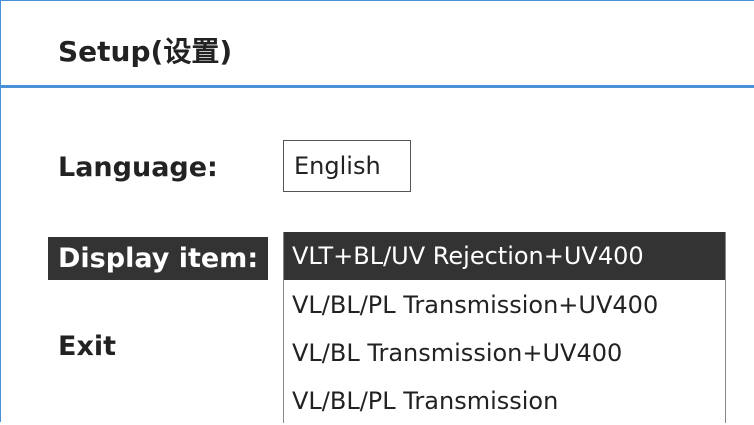 This screenshot has height=425, width=754. What do you see at coordinates (158, 258) in the screenshot?
I see `display-item-label: Display item:` at bounding box center [158, 258].